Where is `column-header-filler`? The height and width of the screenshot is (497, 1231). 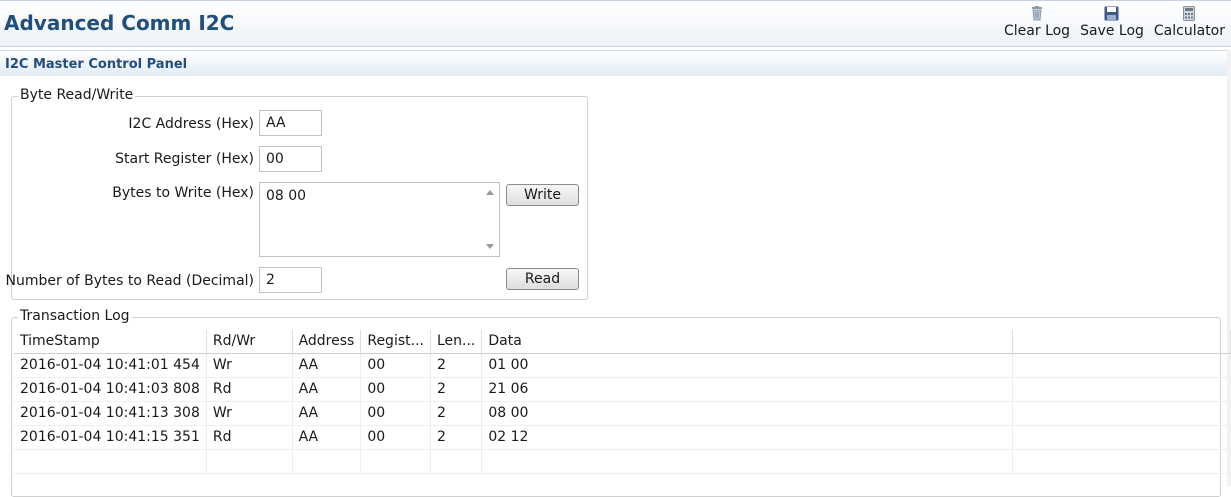
column-header-filler is located at coordinates (1121, 342).